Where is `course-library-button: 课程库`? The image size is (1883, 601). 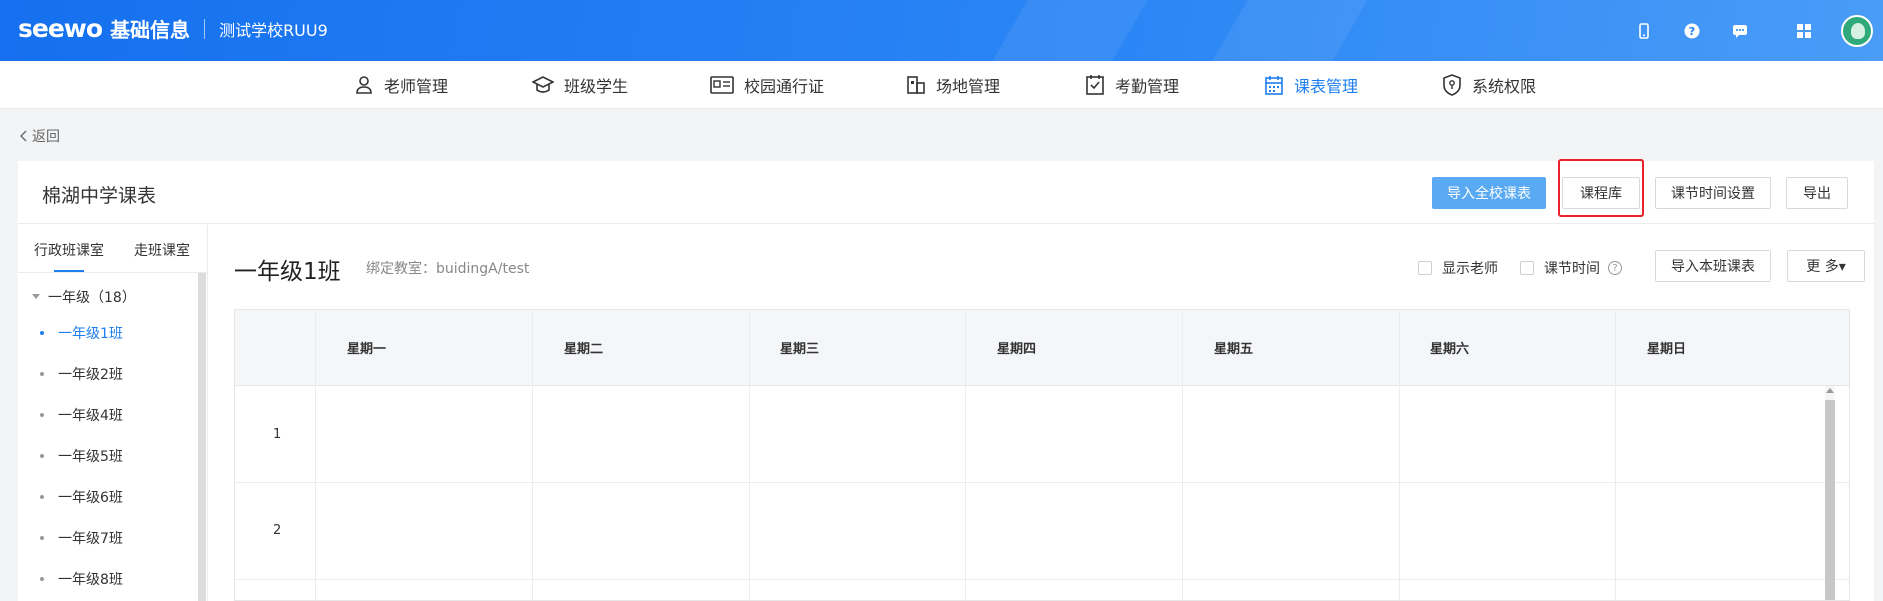 course-library-button: 课程库 is located at coordinates (1601, 193).